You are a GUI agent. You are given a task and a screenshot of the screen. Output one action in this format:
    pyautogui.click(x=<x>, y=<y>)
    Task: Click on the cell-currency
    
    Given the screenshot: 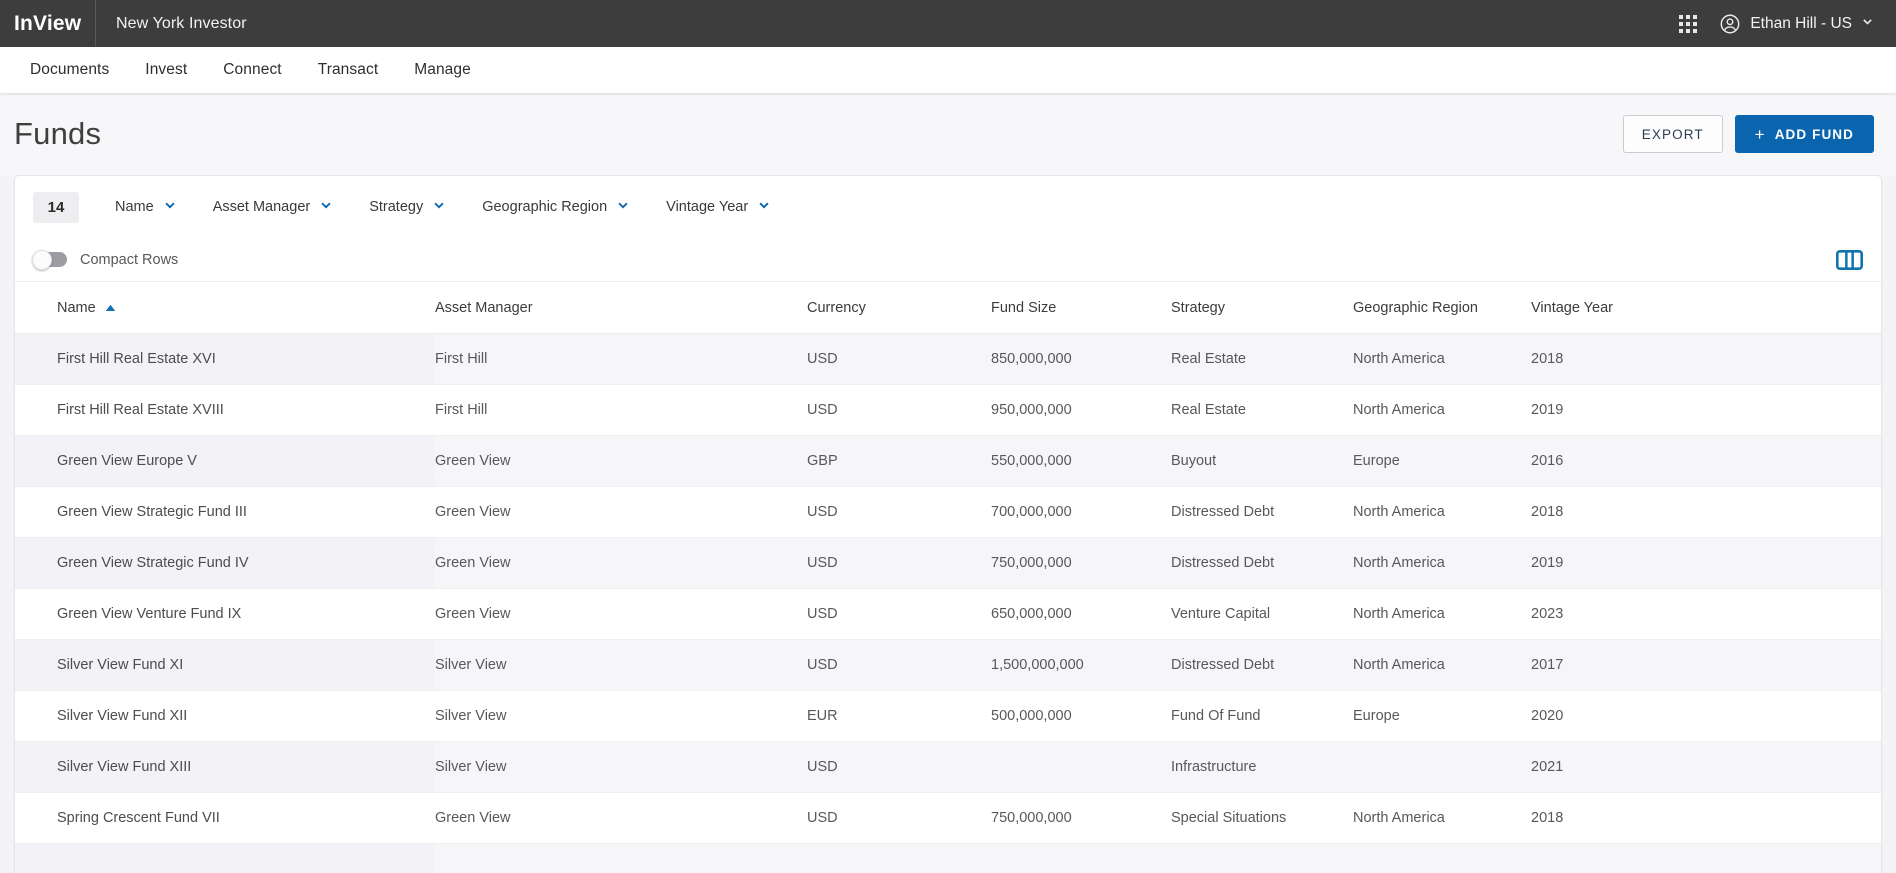 What is the action you would take?
    pyautogui.click(x=899, y=858)
    